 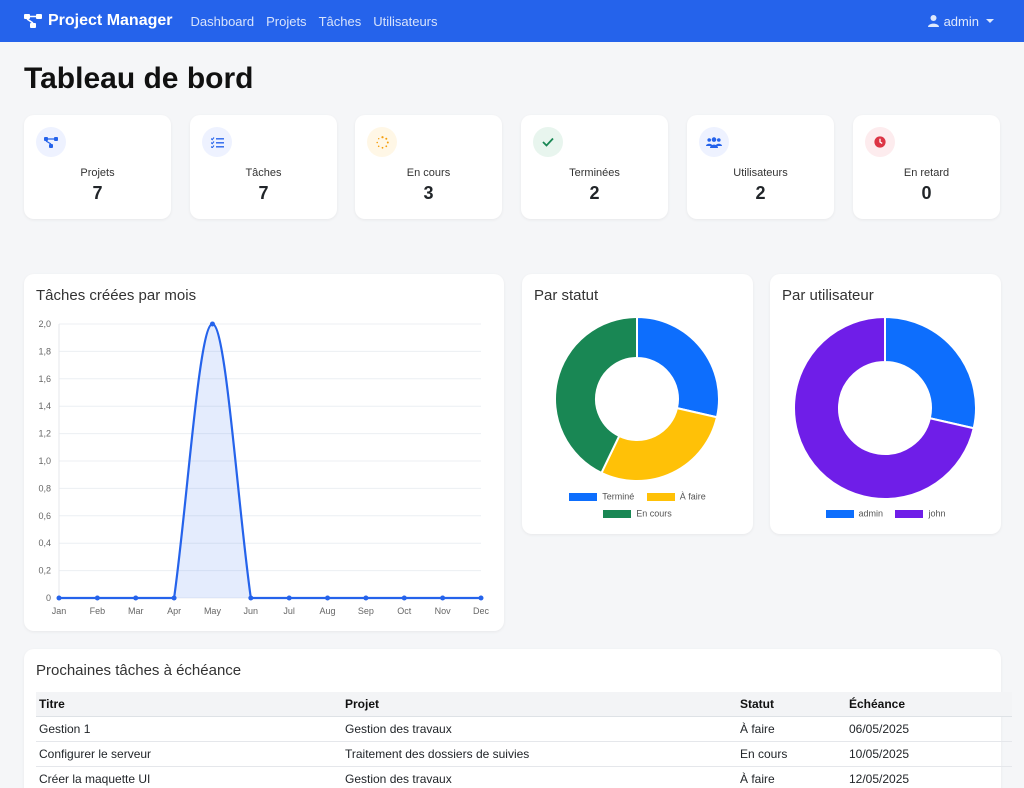 What do you see at coordinates (714, 142) in the screenshot?
I see `users-icon` at bounding box center [714, 142].